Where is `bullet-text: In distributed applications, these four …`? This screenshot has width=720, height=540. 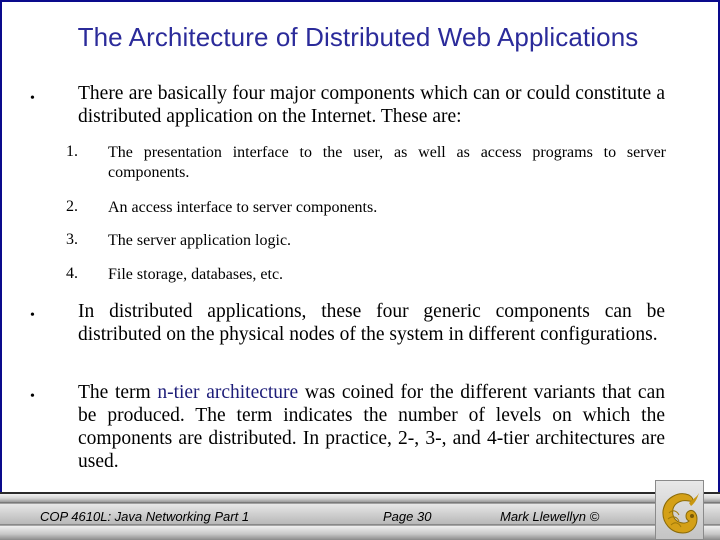
bullet-text: In distributed applications, these four … is located at coordinates (371, 323).